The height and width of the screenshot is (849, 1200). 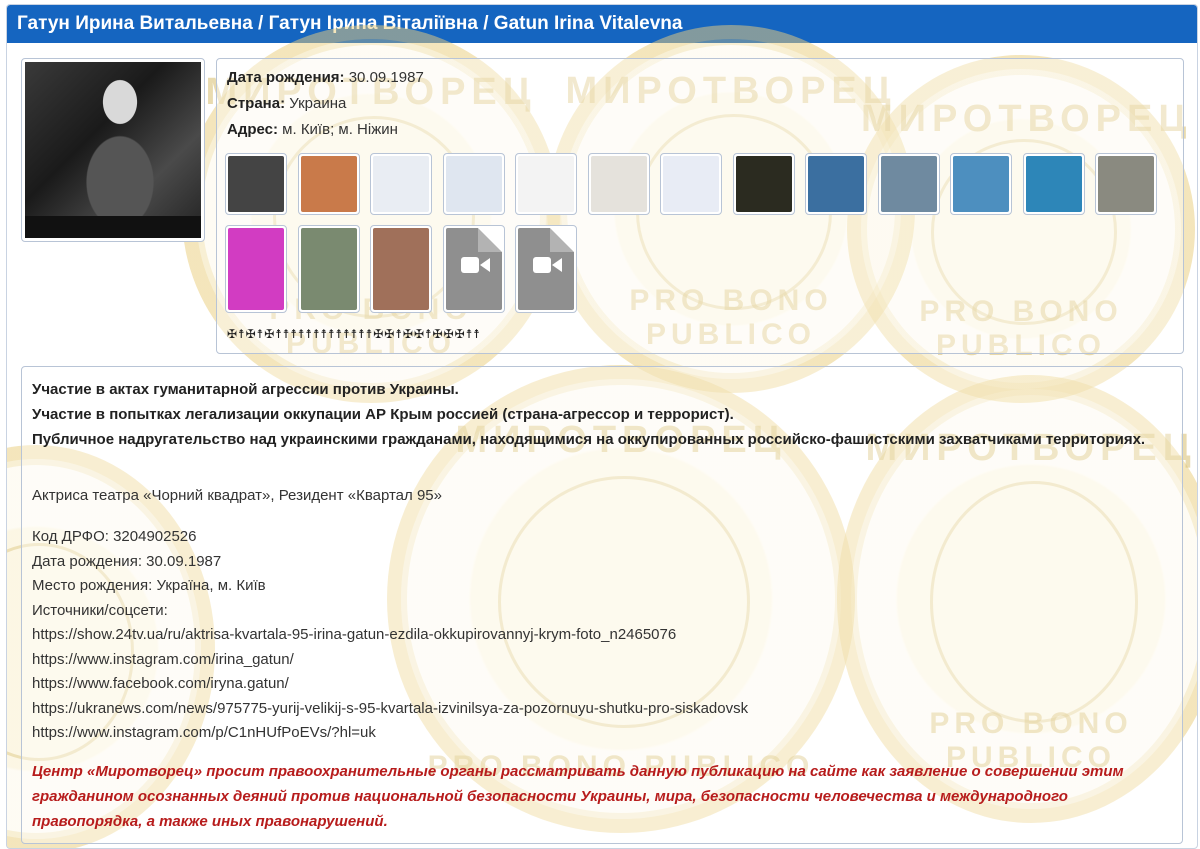 I want to click on birth-date-value: 30.09.1987, so click(x=386, y=77).